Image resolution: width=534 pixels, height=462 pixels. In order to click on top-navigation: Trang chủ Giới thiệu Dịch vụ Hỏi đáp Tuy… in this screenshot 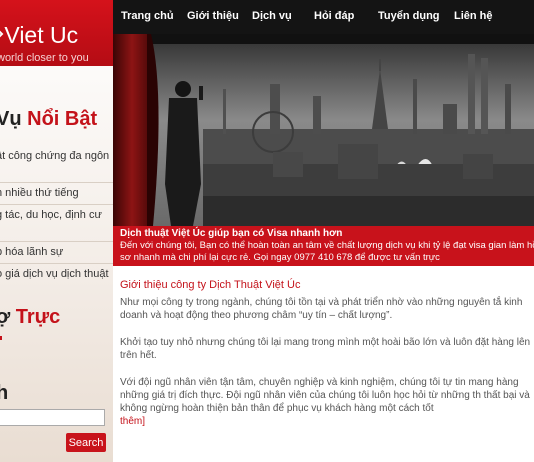, I will do `click(323, 17)`.